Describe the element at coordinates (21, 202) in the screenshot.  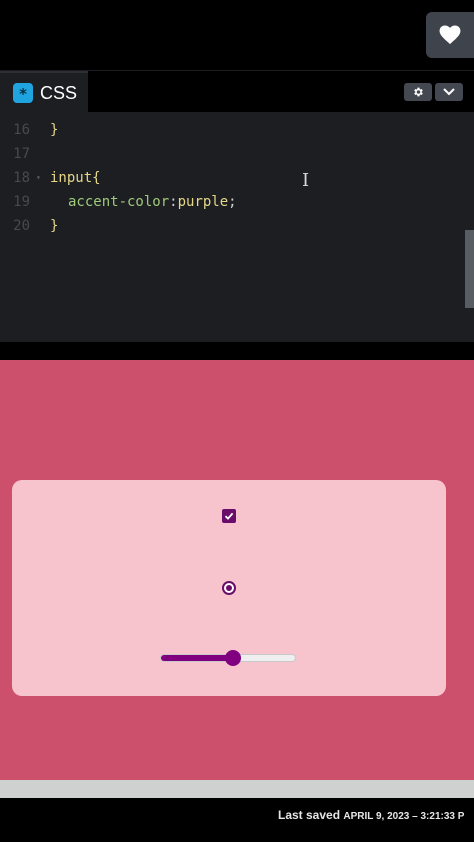
I see `line-number: 19` at that location.